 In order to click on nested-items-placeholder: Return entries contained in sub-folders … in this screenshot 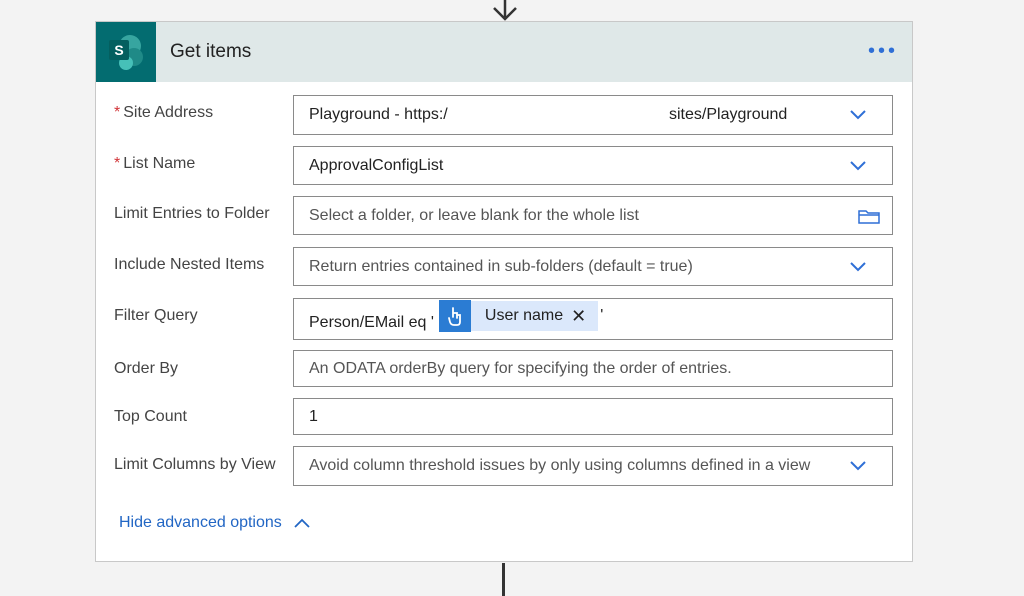, I will do `click(501, 266)`.